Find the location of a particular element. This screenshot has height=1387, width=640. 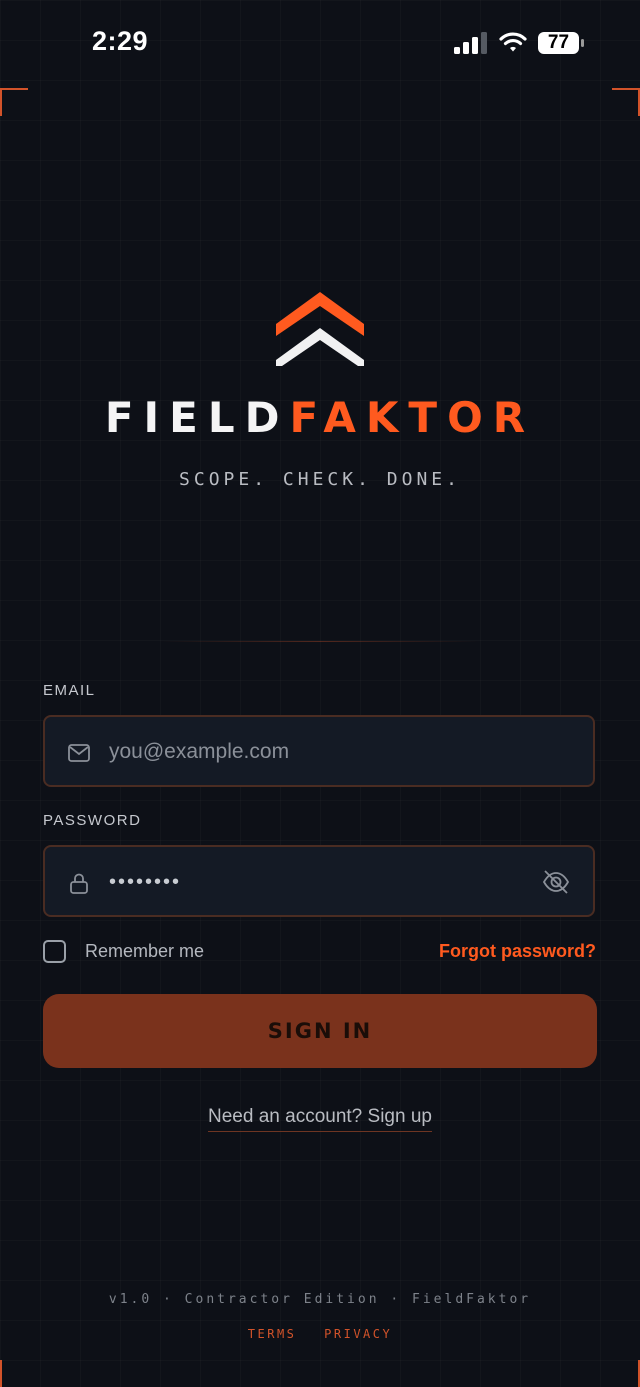

password-input is located at coordinates (319, 882).